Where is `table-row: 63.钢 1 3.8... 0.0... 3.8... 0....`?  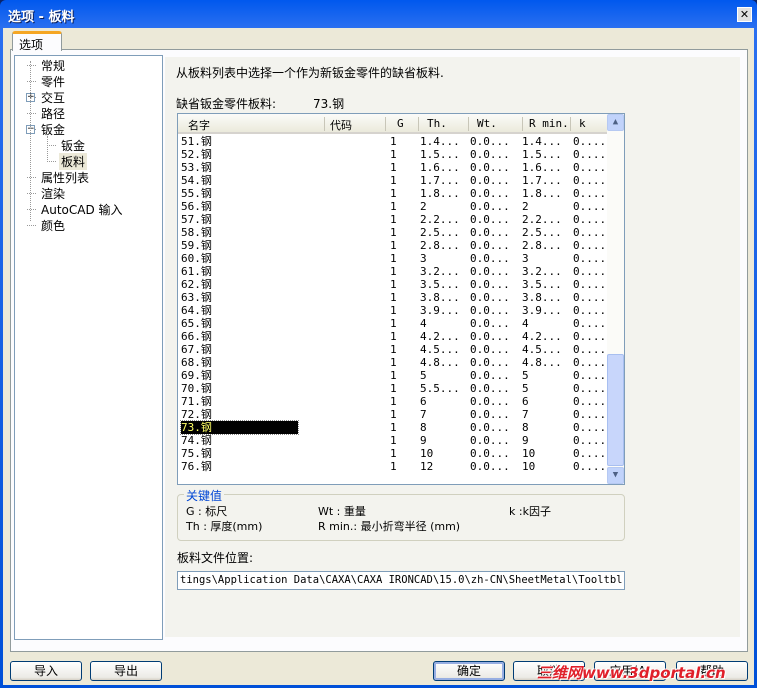 table-row: 63.钢 1 3.8... 0.0... 3.8... 0.... is located at coordinates (393, 297).